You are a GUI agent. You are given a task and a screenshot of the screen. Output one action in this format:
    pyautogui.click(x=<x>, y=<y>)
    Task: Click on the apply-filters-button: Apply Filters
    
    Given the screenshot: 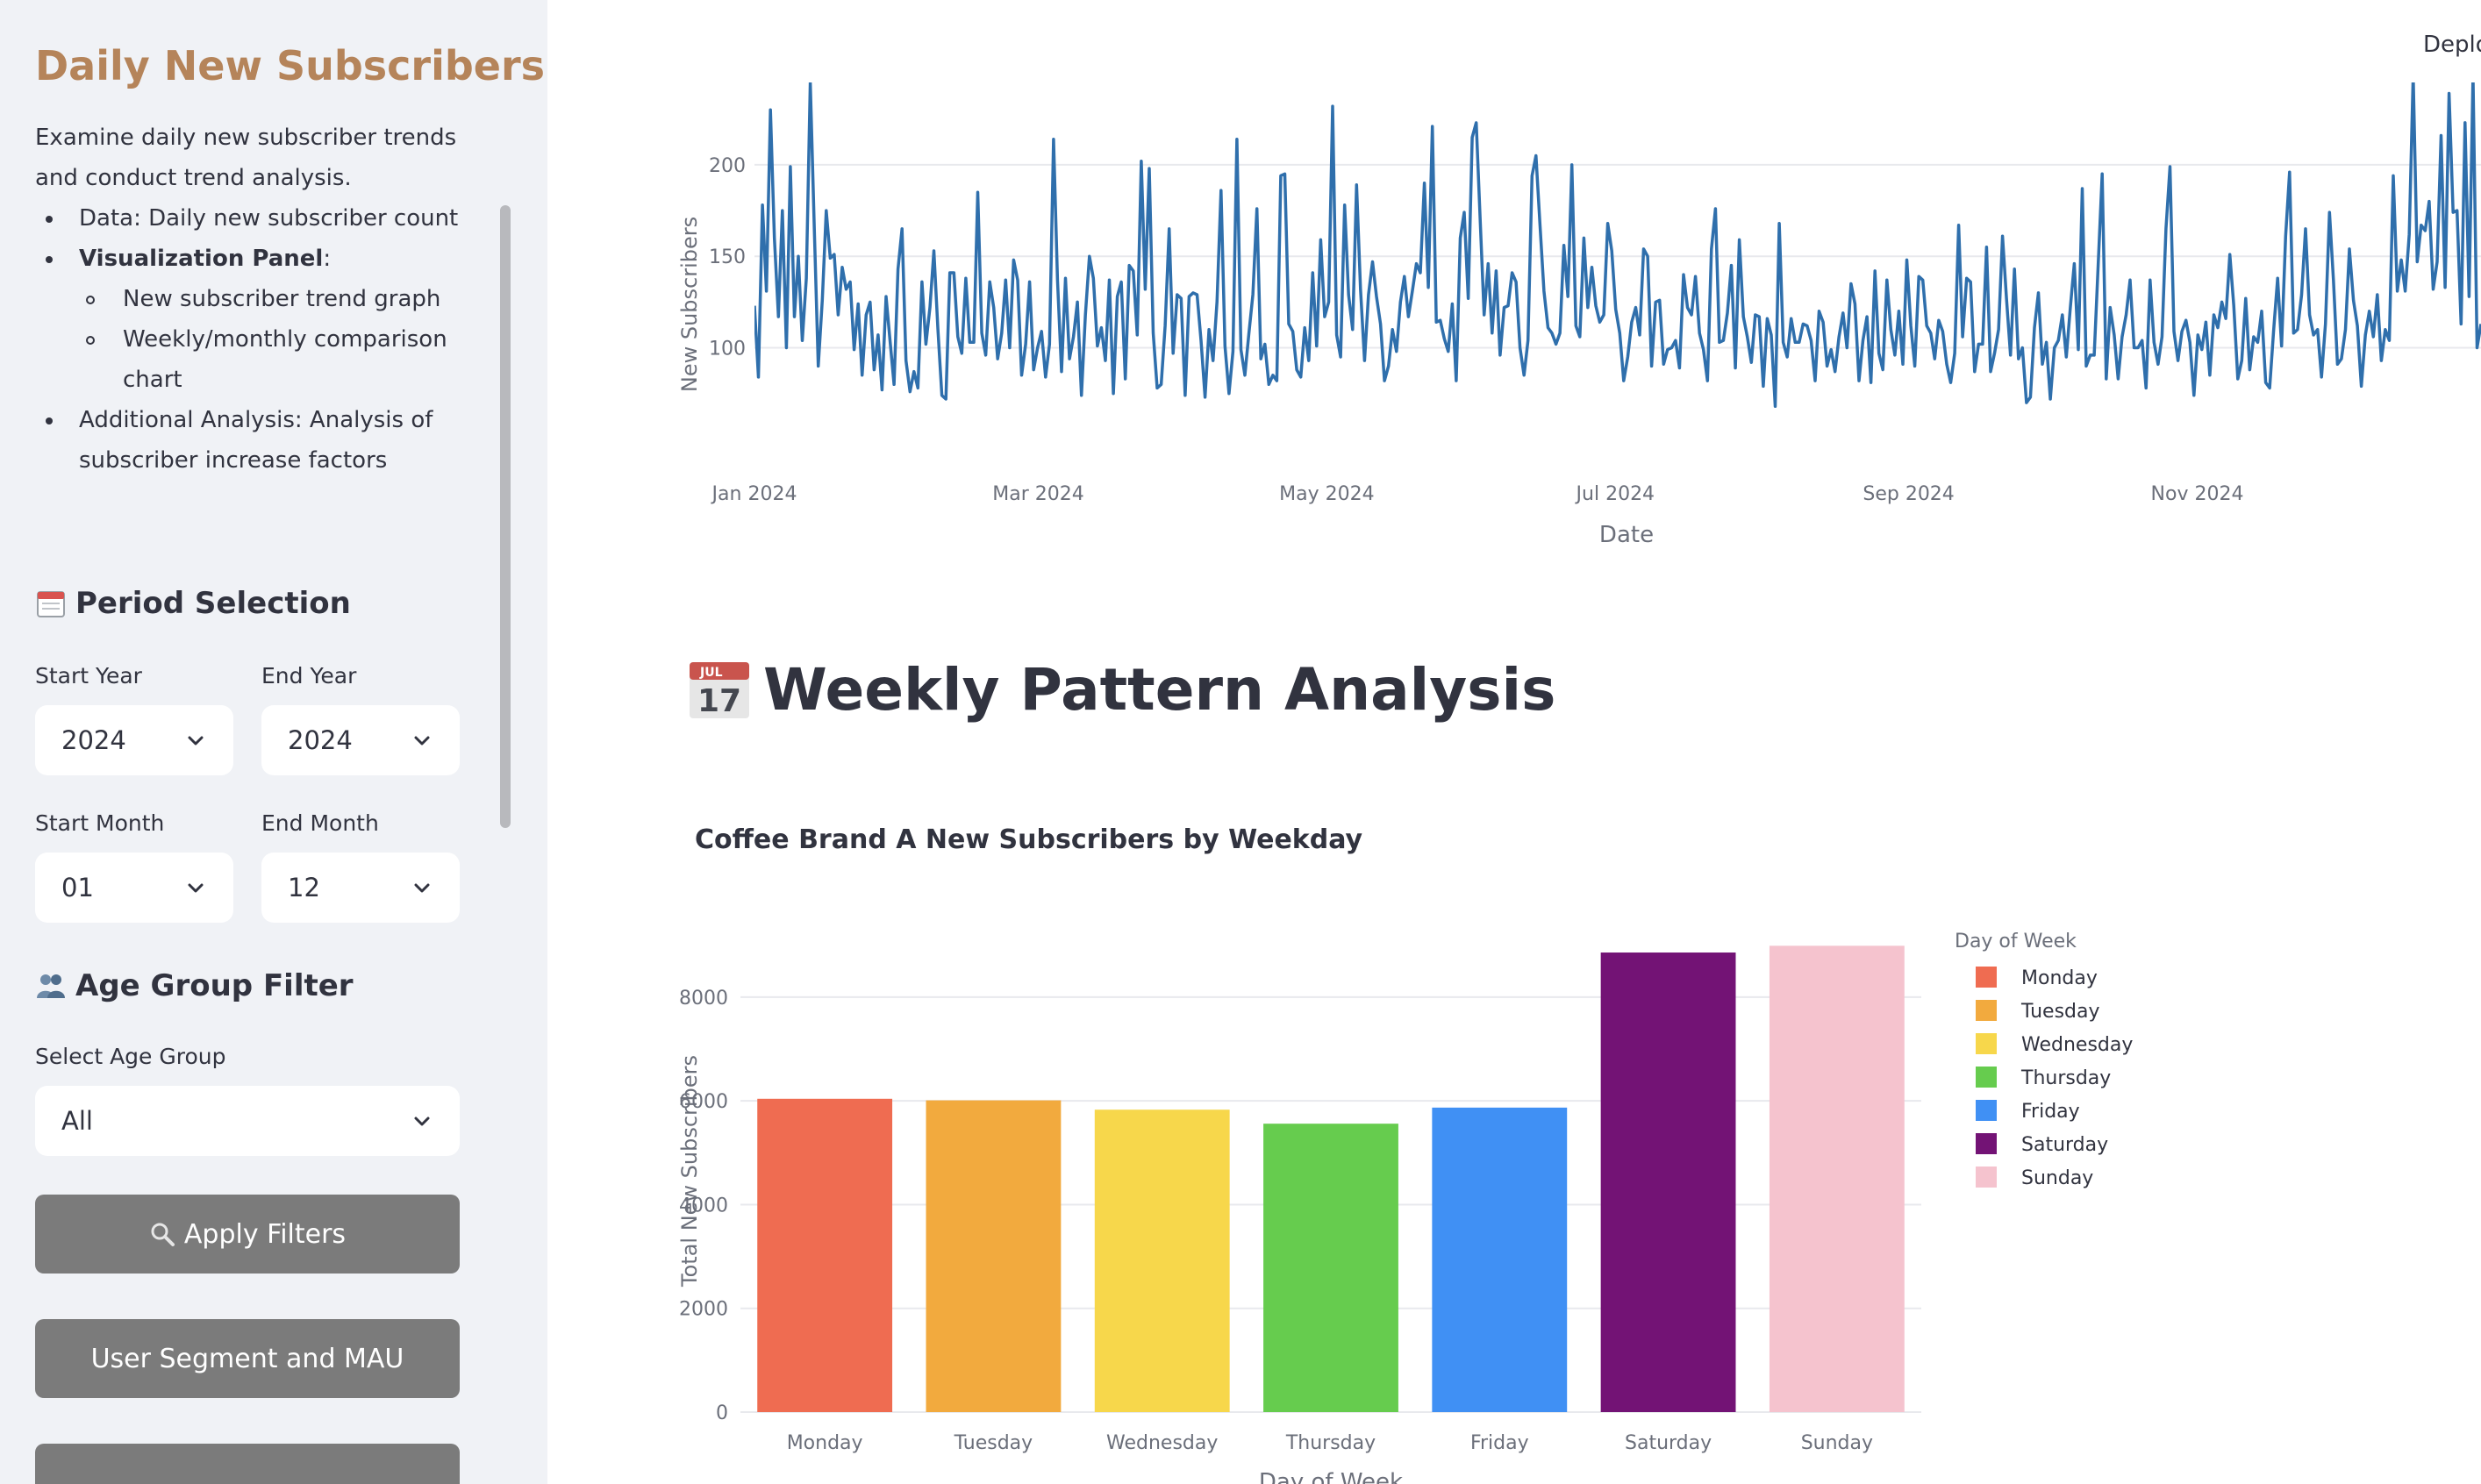 What is the action you would take?
    pyautogui.click(x=248, y=1234)
    